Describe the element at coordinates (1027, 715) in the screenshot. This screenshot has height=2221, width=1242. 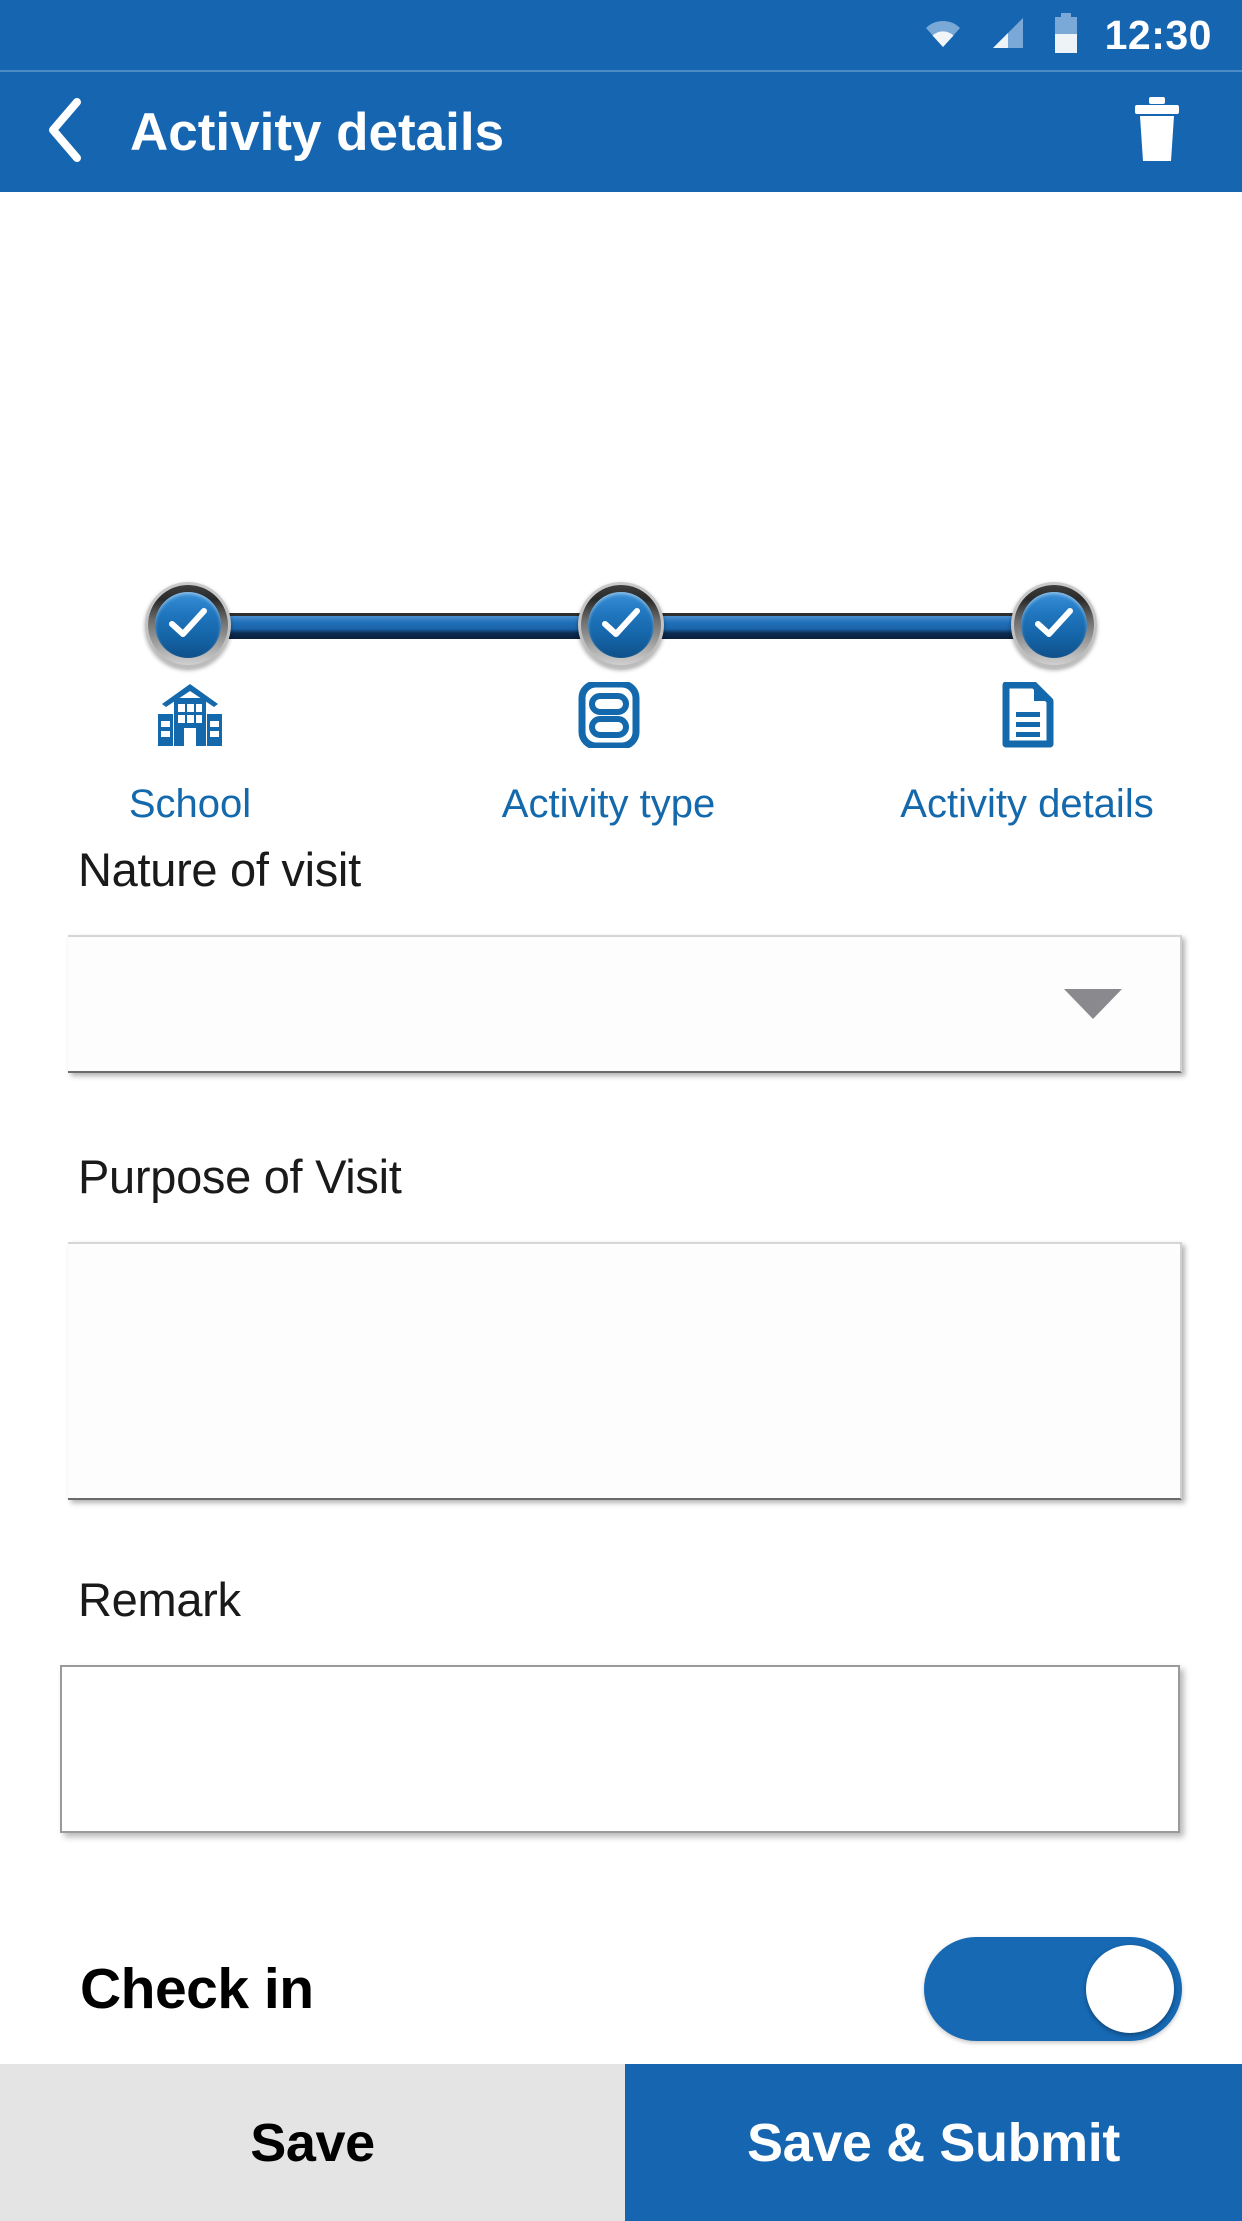
I see `document-icon` at that location.